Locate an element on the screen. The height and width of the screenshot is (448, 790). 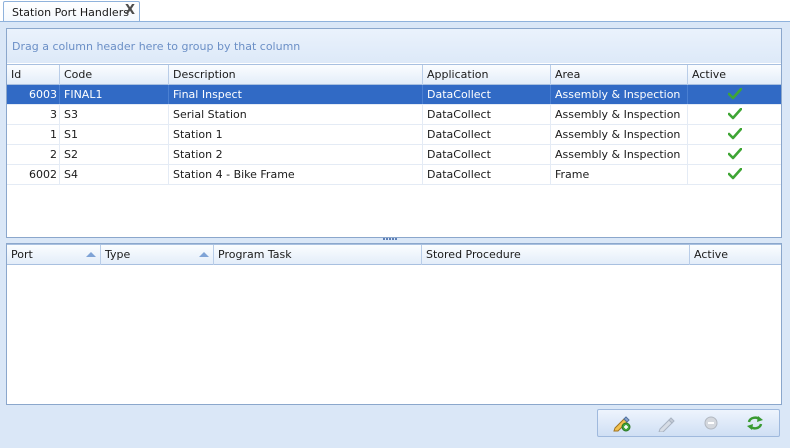
remove-button is located at coordinates (711, 423).